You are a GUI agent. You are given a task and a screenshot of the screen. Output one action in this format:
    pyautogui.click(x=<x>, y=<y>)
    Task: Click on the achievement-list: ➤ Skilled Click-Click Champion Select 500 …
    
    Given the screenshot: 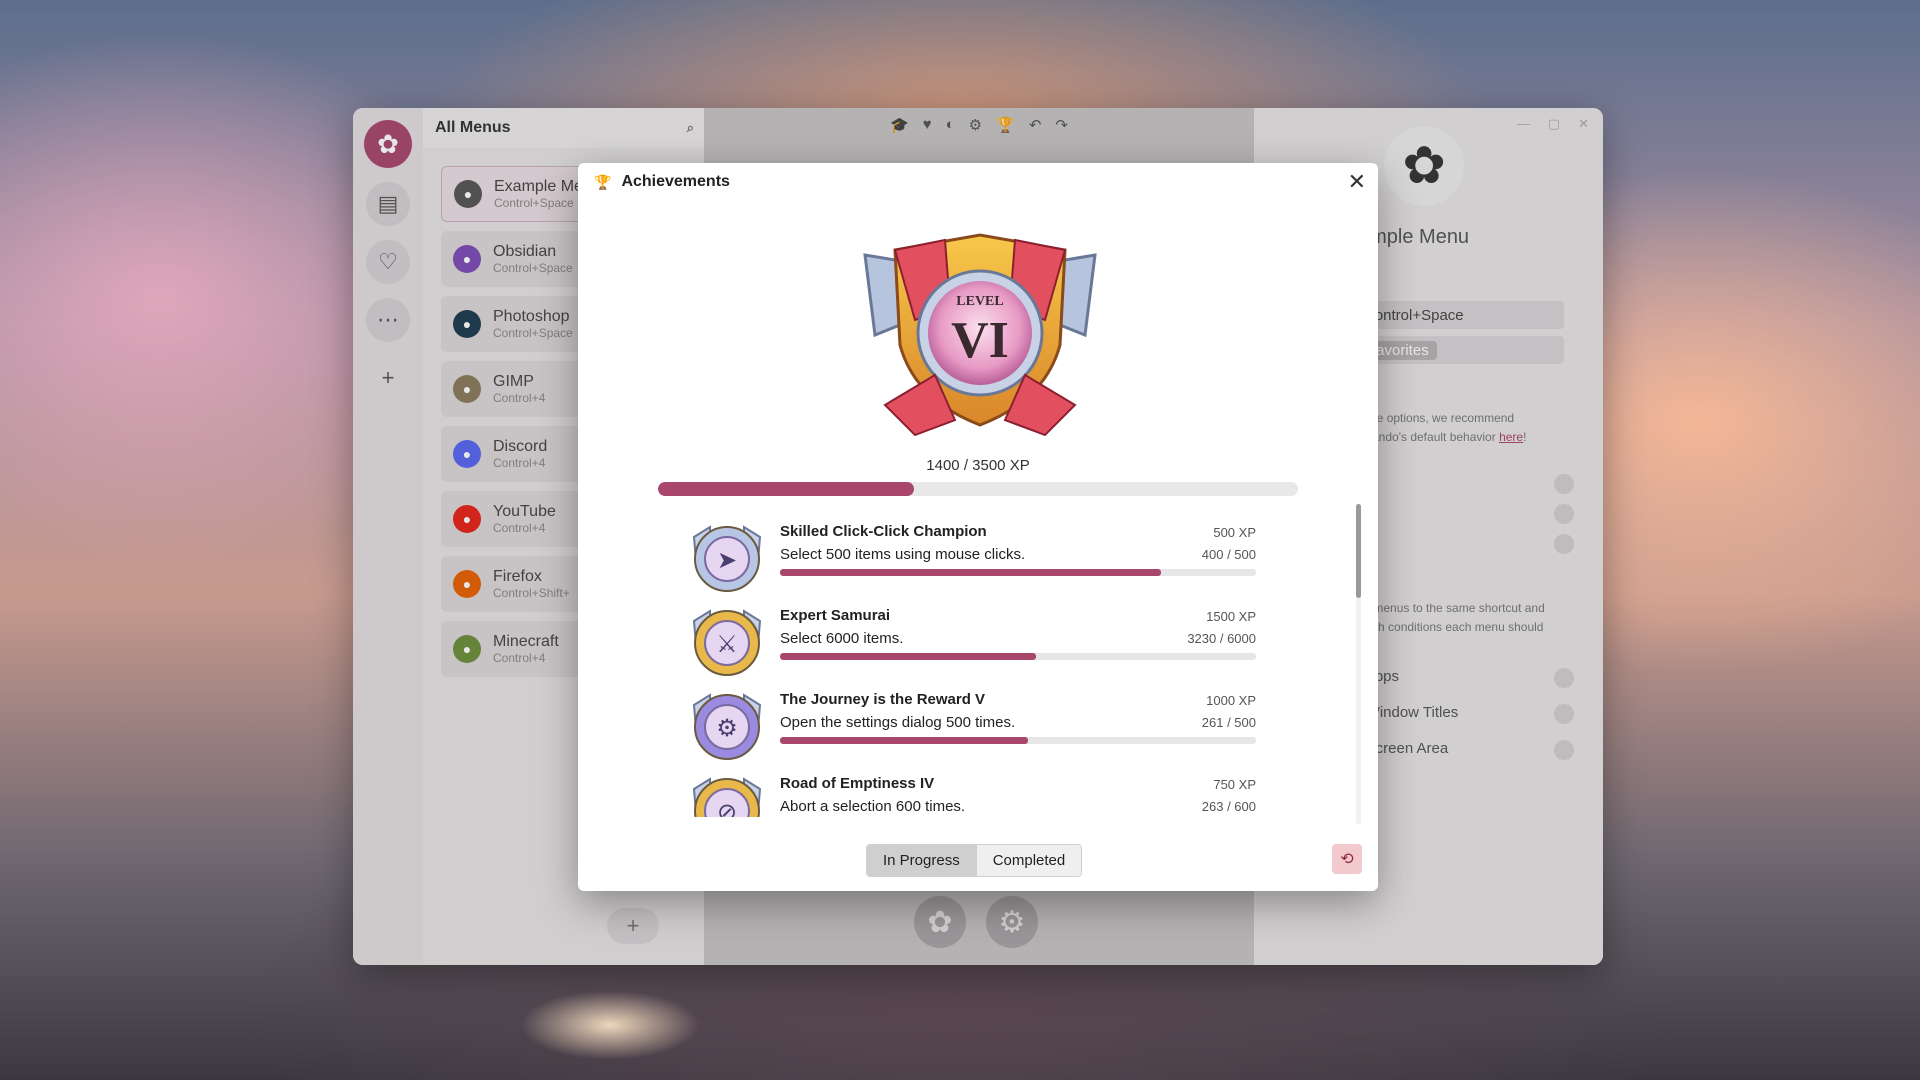 What is the action you would take?
    pyautogui.click(x=986, y=667)
    